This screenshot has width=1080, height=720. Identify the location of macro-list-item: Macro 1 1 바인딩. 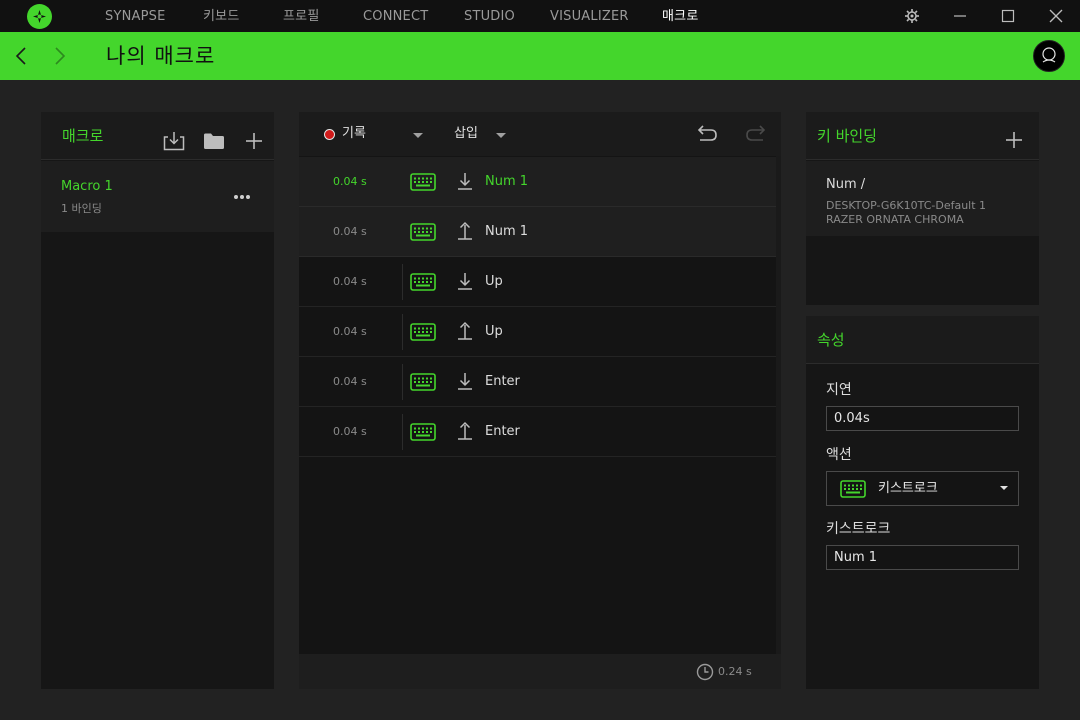
(157, 196).